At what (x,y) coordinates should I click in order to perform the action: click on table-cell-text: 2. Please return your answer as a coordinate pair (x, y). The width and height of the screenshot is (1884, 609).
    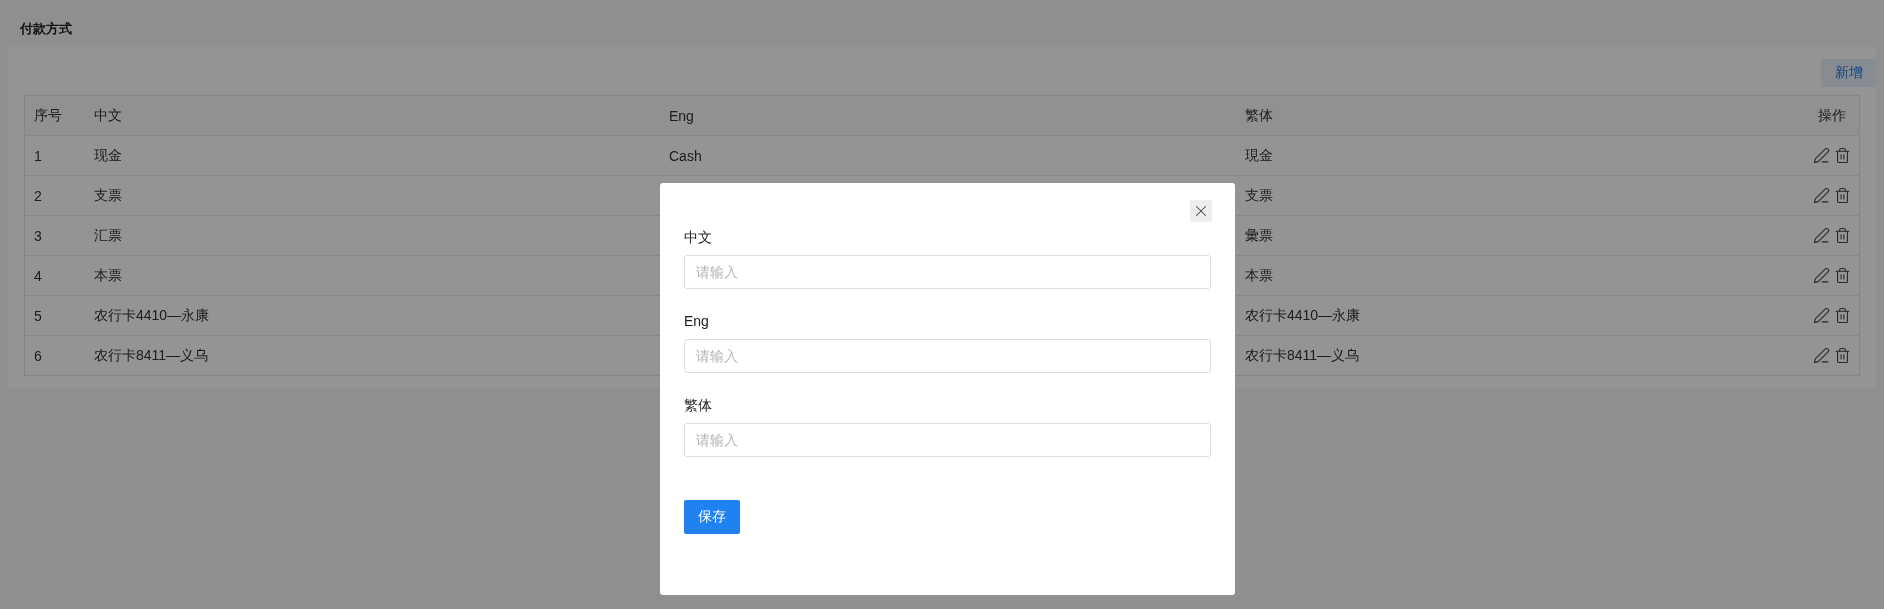
    Looking at the image, I should click on (37, 195).